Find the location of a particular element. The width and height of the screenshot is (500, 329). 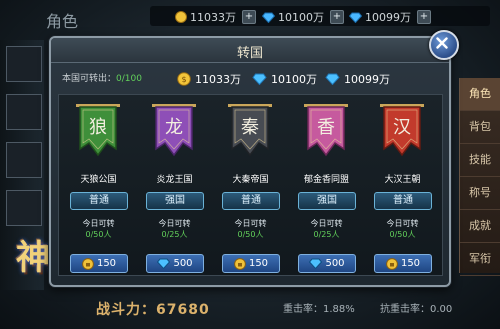

nation-card: 汉大汉王朝普通今日可转 0/50人 150 is located at coordinates (402, 185).